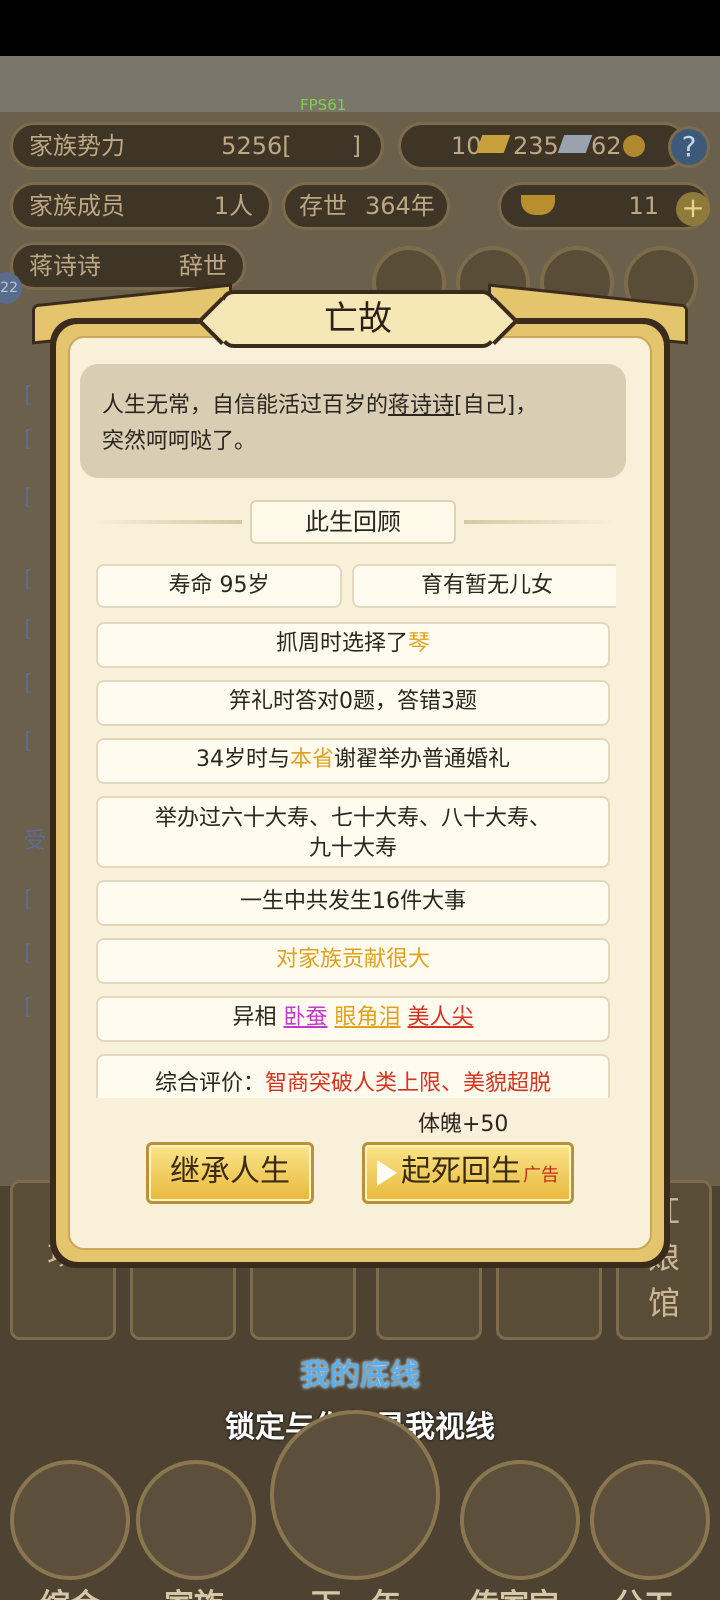 This screenshot has width=720, height=1600. What do you see at coordinates (575, 144) in the screenshot?
I see `silver-bar-icon` at bounding box center [575, 144].